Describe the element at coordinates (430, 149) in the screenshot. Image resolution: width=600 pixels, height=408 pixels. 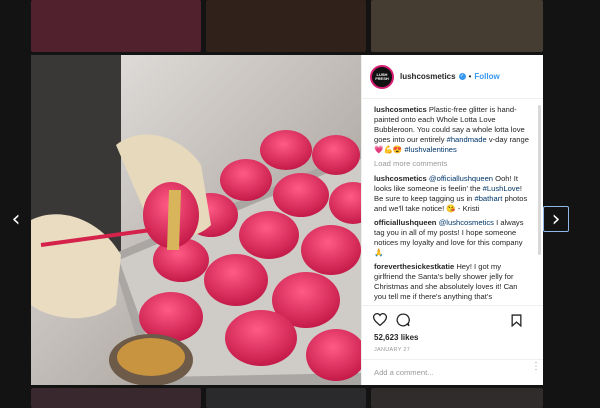
I see `hashtag-link: #lushvalentines` at that location.